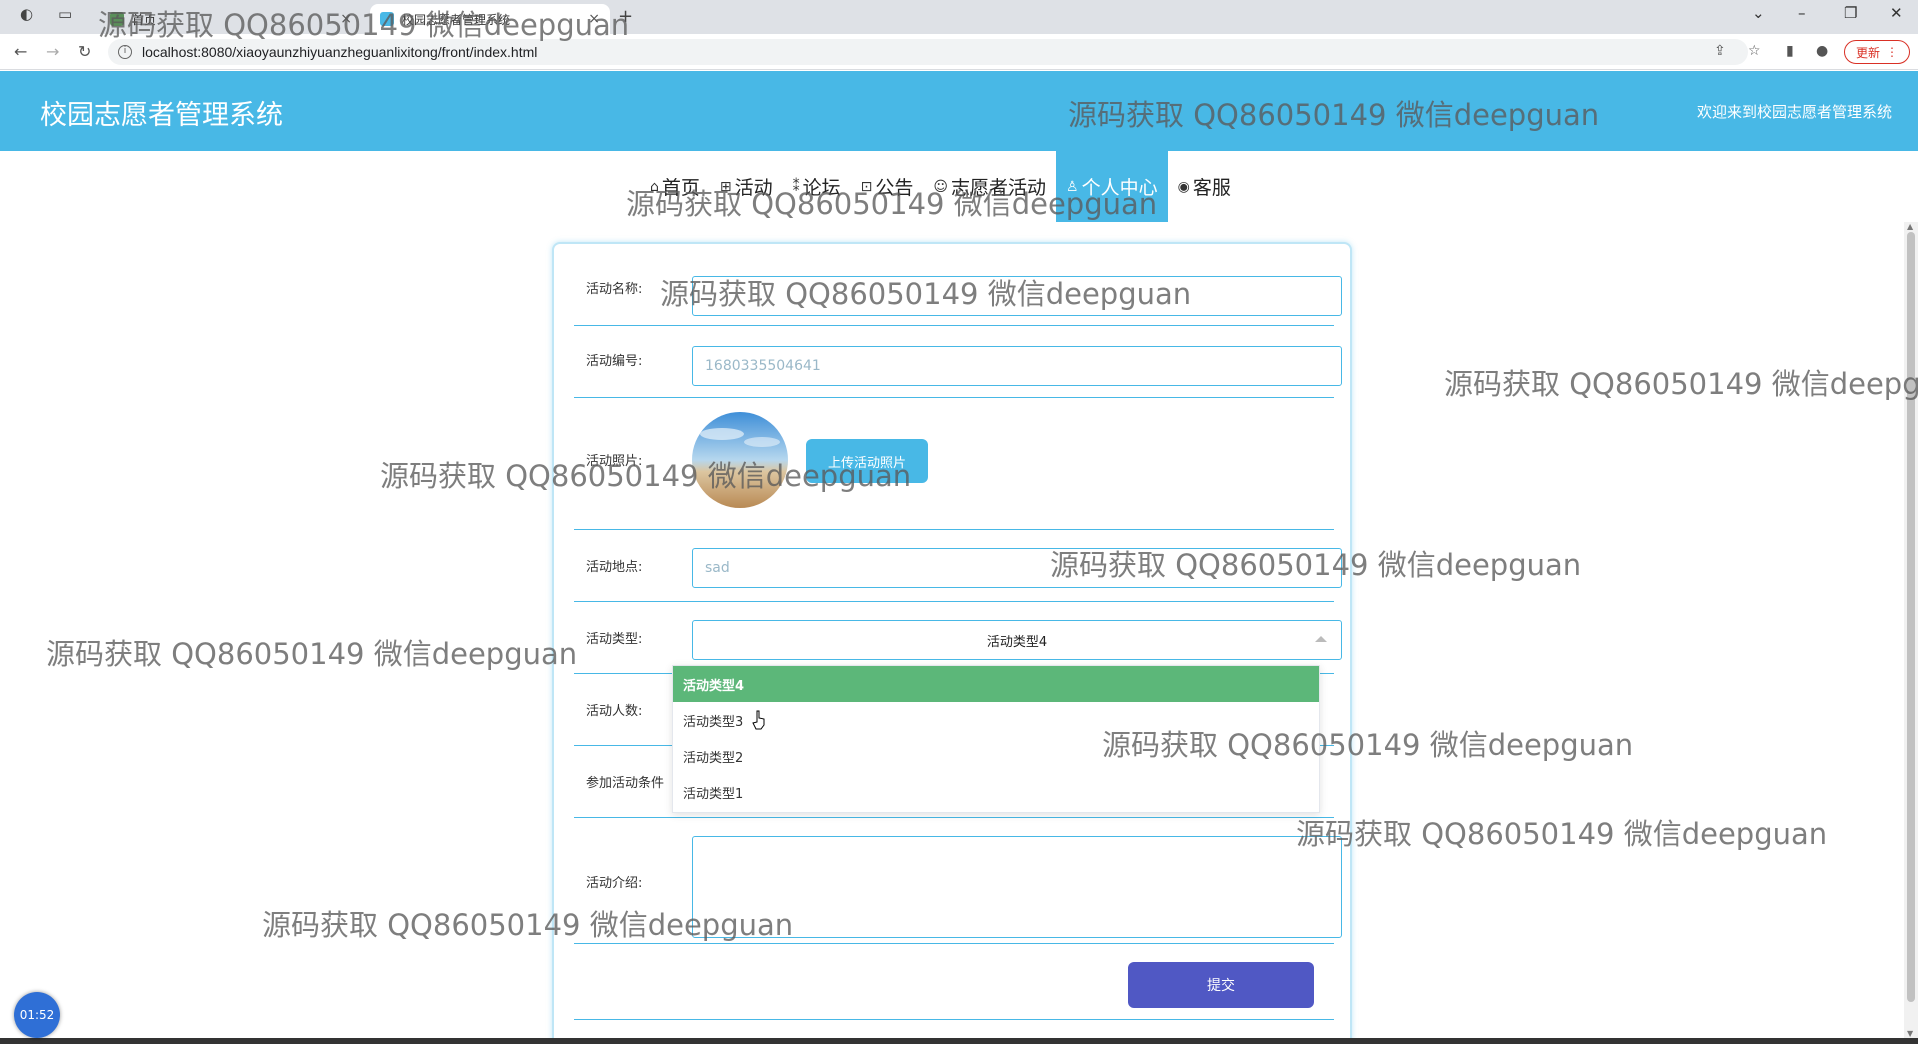  What do you see at coordinates (954, 982) in the screenshot?
I see `form-row-submit: 提交` at bounding box center [954, 982].